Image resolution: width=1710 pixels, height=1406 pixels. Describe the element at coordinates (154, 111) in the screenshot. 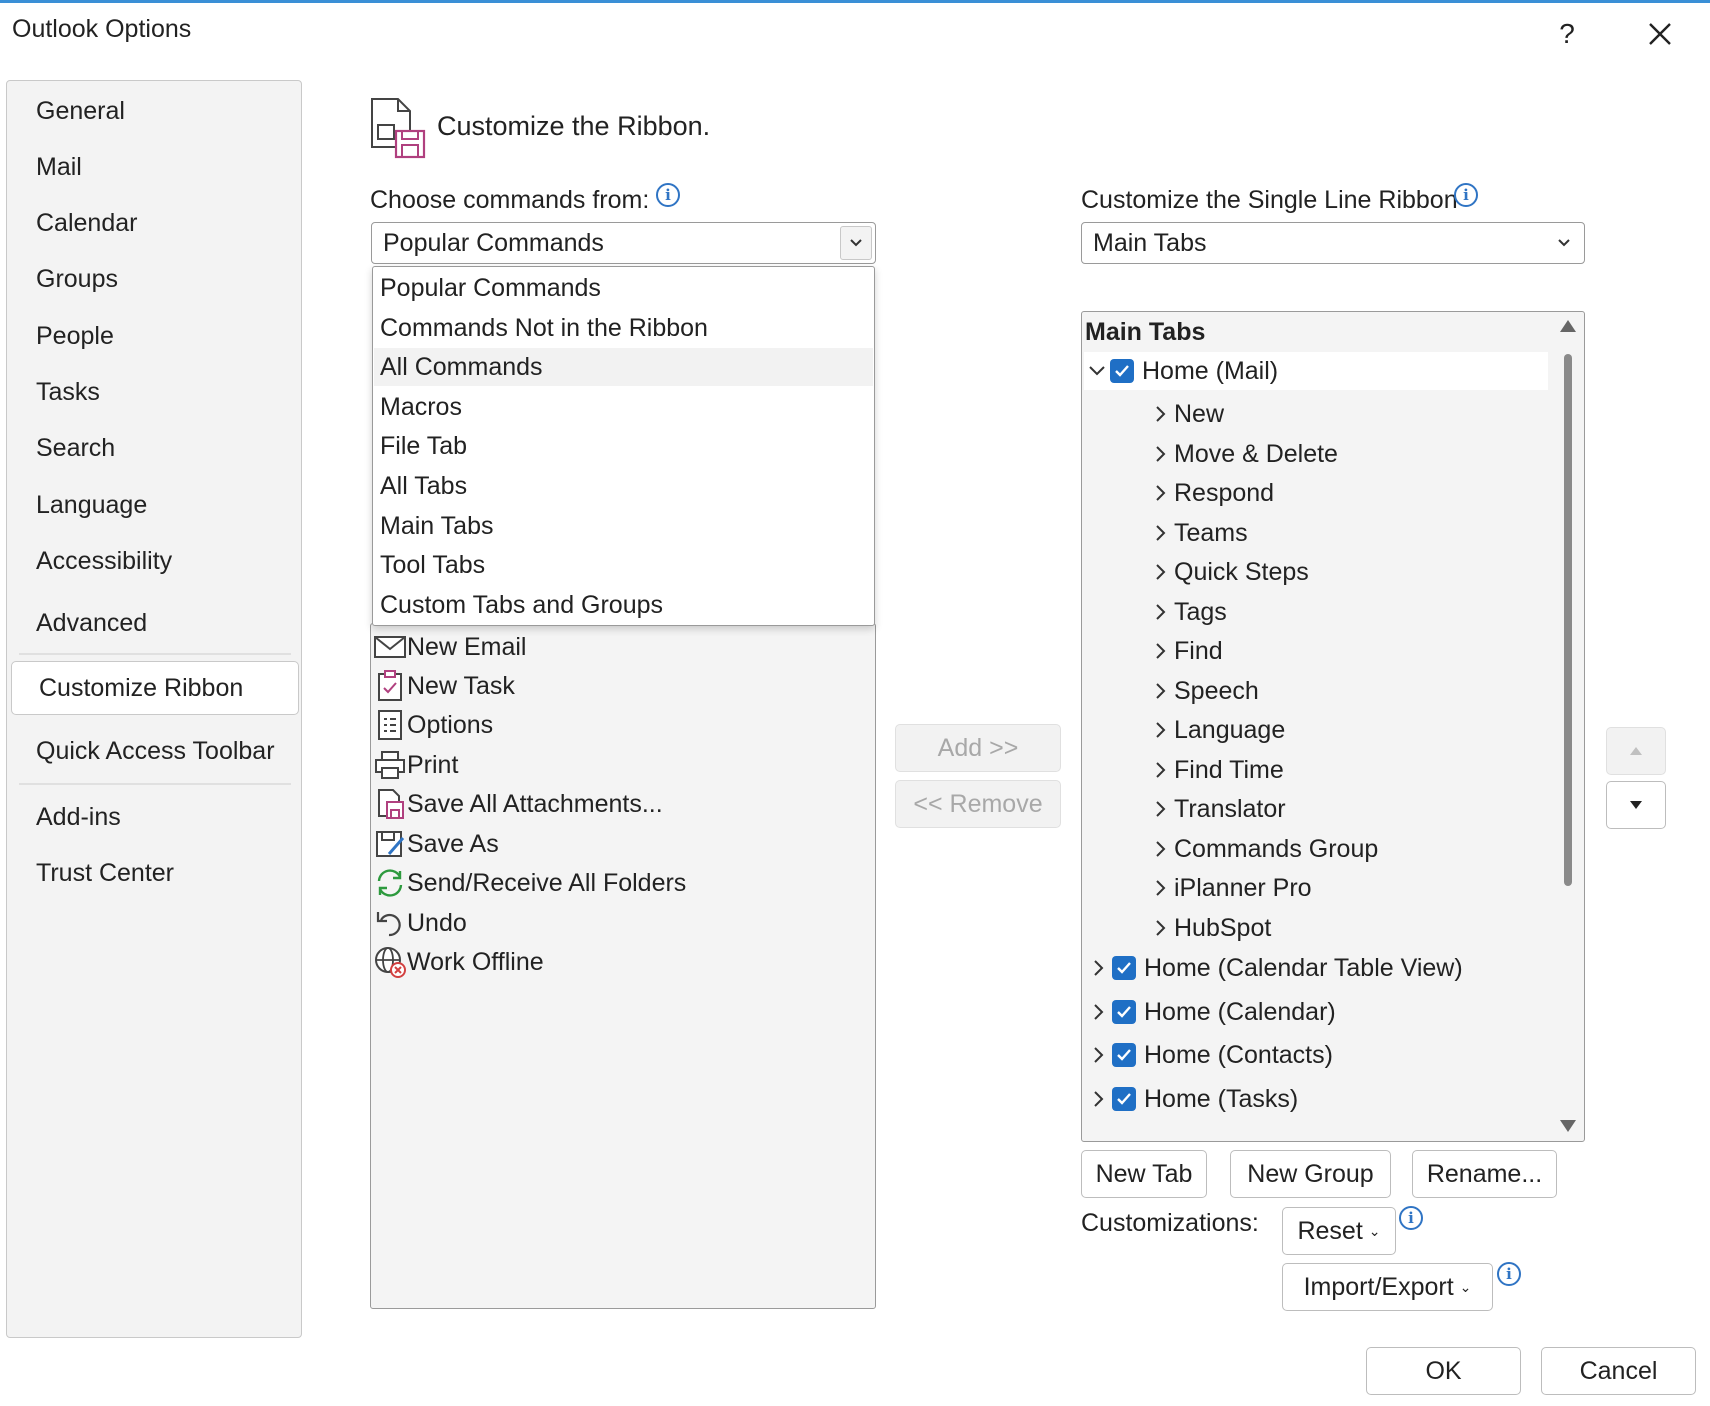

I see `sidebar-item-general: General` at that location.